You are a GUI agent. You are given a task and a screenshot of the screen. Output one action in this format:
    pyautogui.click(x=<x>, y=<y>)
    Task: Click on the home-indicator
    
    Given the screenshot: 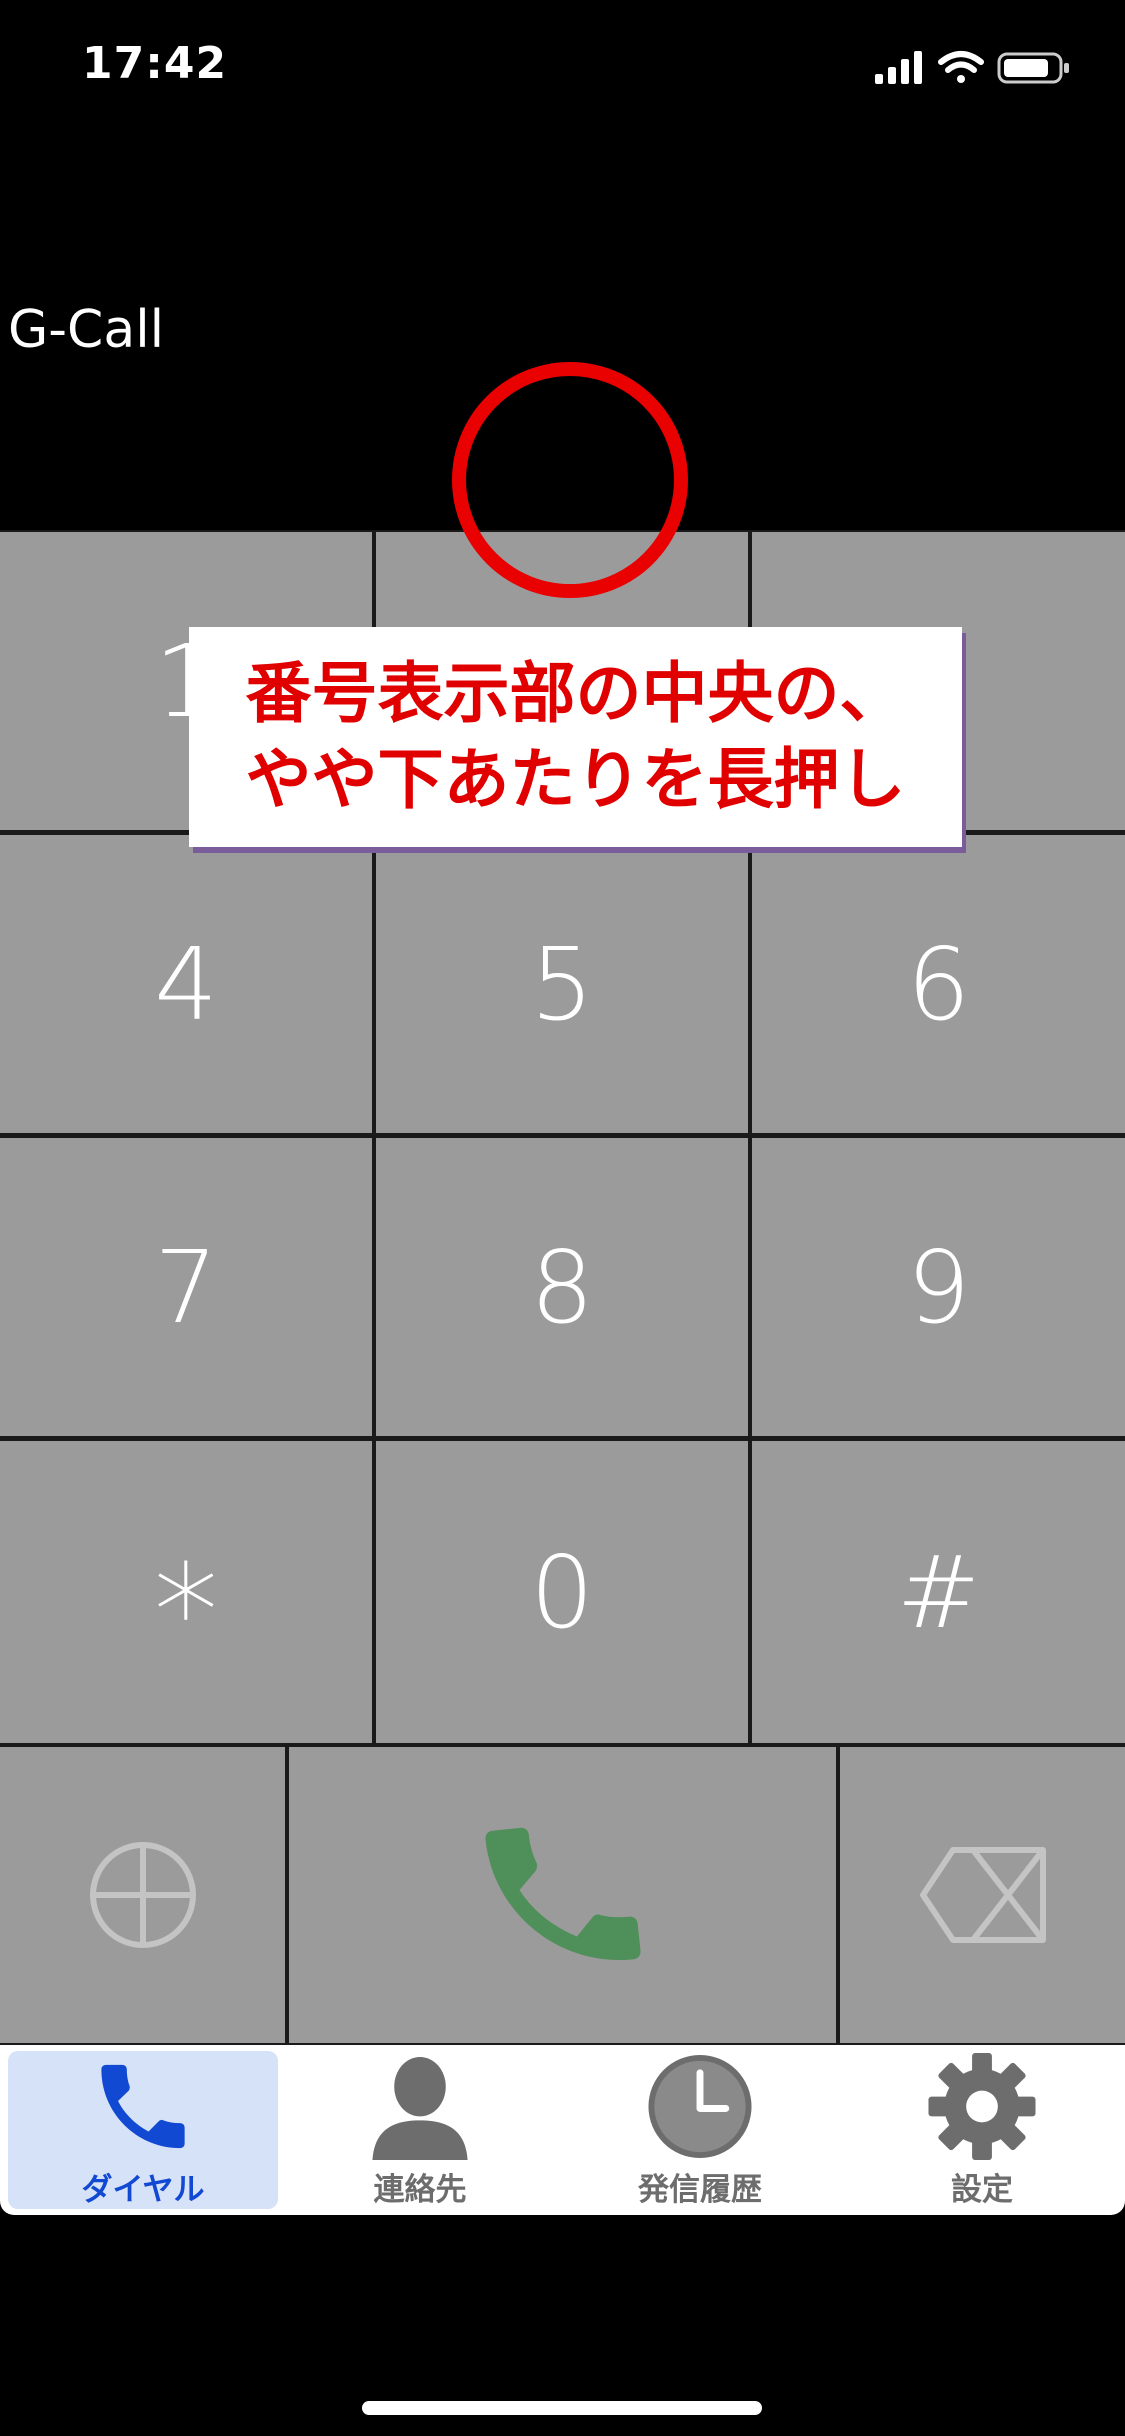 What is the action you would take?
    pyautogui.click(x=562, y=2408)
    